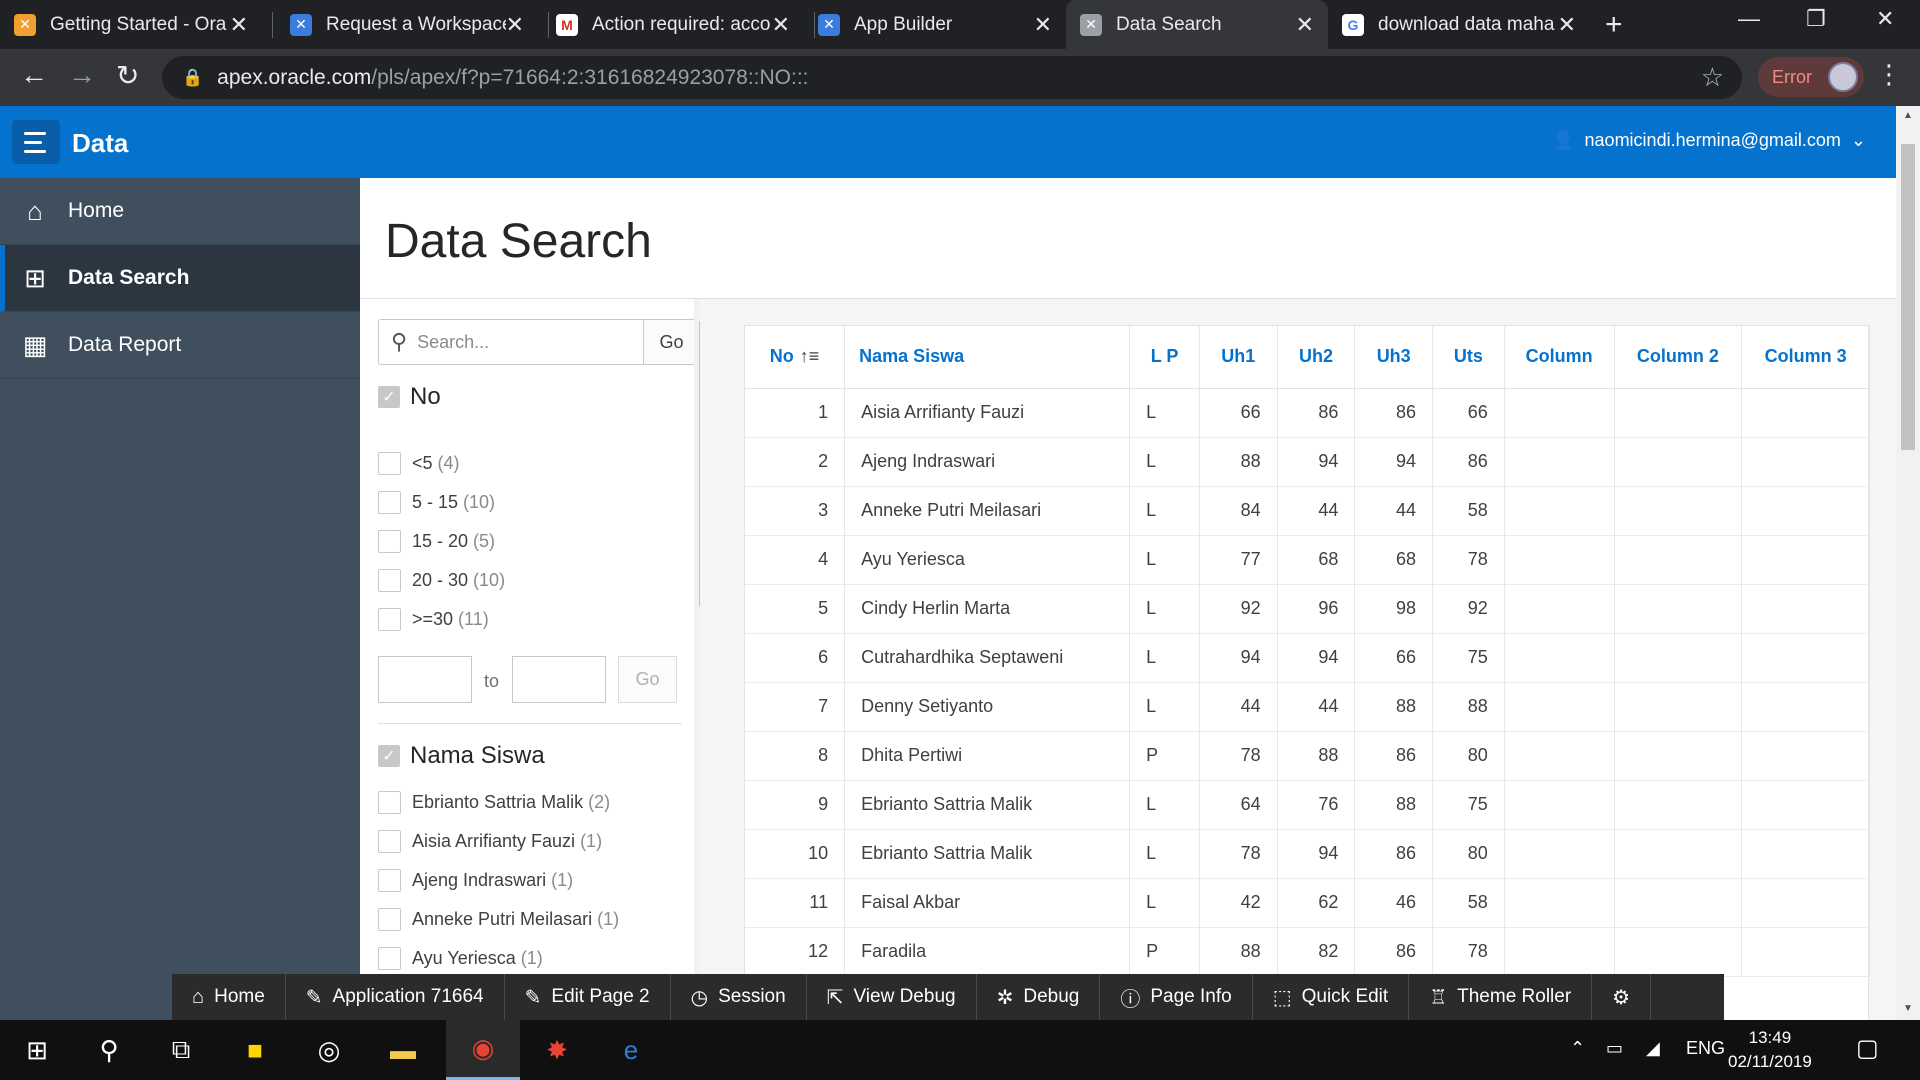 This screenshot has width=1920, height=1080. What do you see at coordinates (229, 997) in the screenshot?
I see `devtool-home-button: ⌂ Home` at bounding box center [229, 997].